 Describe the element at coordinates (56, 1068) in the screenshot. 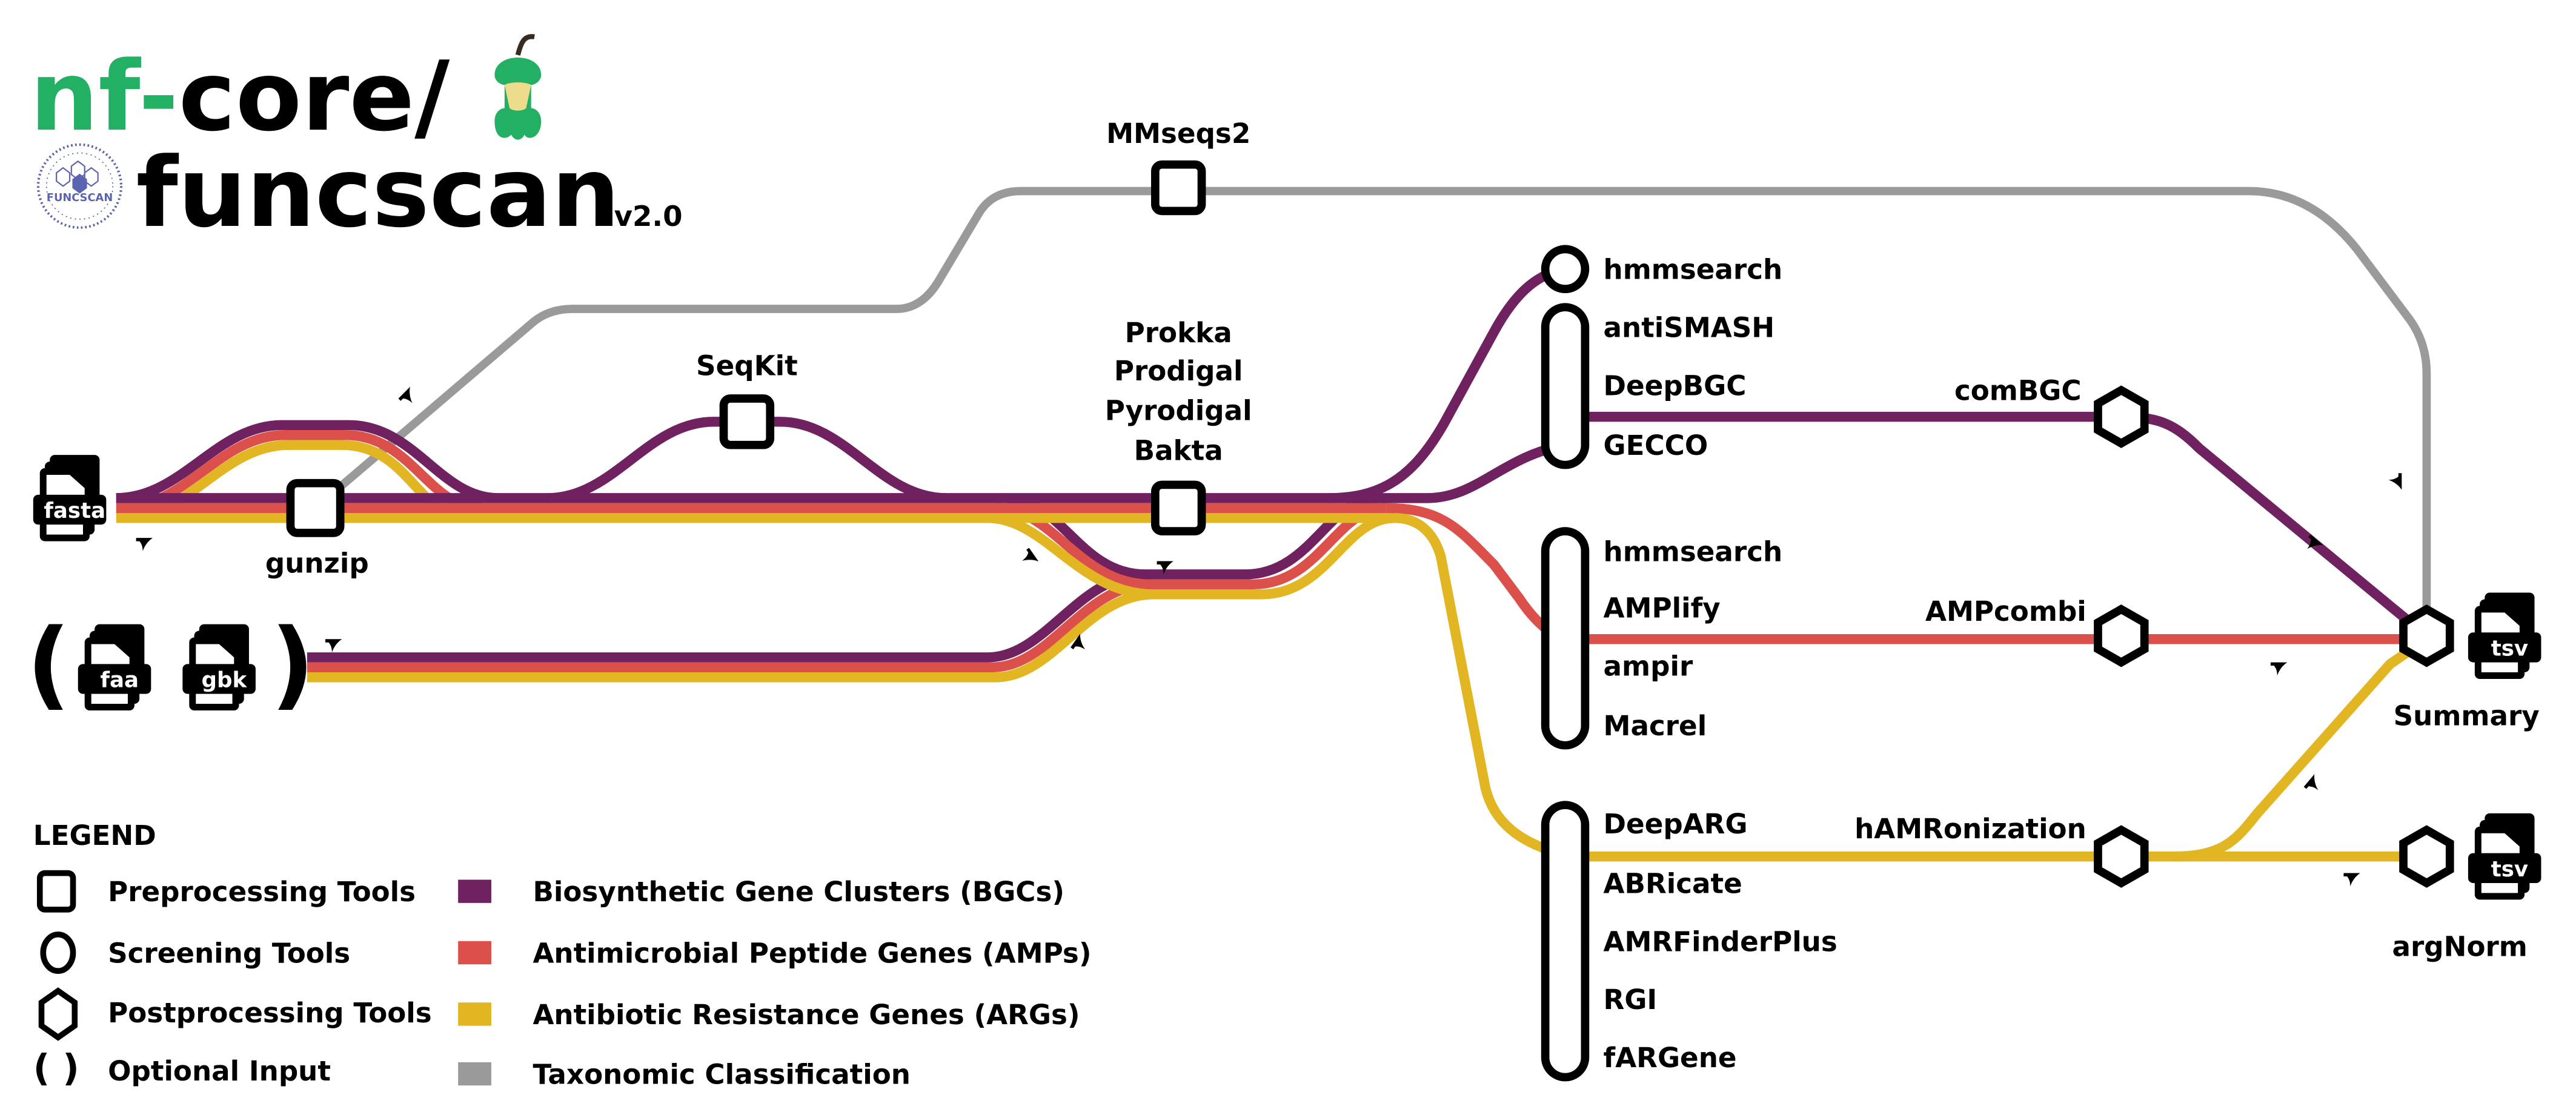

I see `parentheses-icon: ( )` at that location.